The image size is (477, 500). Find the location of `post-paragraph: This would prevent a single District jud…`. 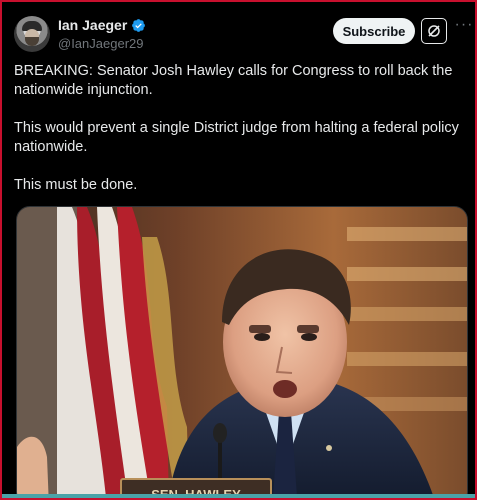

post-paragraph: This would prevent a single District jud… is located at coordinates (236, 137).